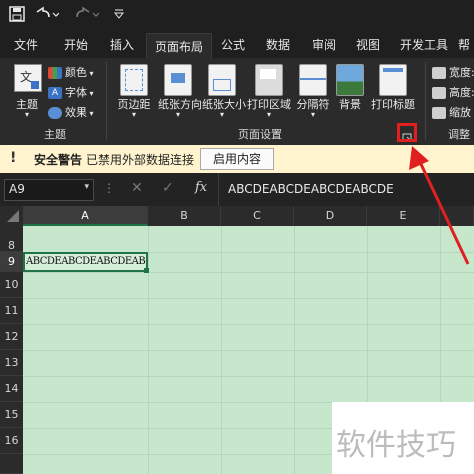 The width and height of the screenshot is (474, 474). I want to click on size-icon, so click(222, 80).